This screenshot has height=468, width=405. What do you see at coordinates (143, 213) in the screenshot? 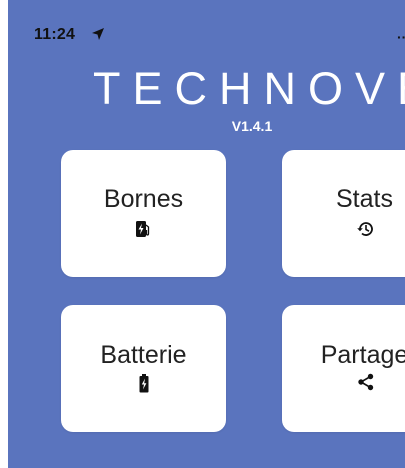
I see `bornes-button: Bornes` at bounding box center [143, 213].